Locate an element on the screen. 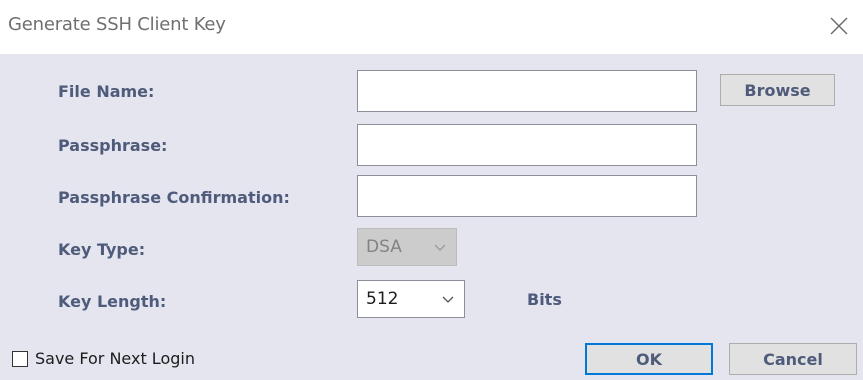 This screenshot has width=863, height=380. browse-button: Browse is located at coordinates (777, 90).